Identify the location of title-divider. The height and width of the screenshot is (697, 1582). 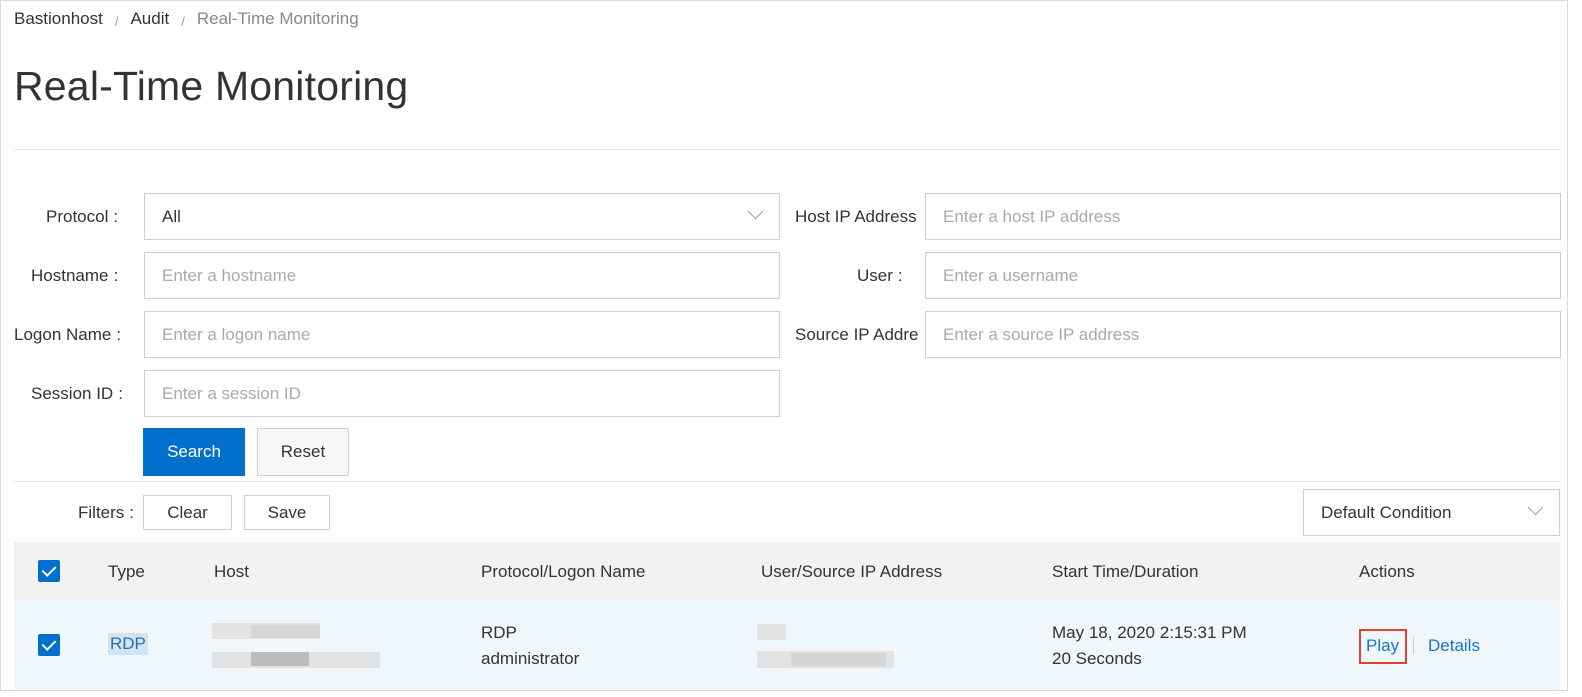
(787, 149).